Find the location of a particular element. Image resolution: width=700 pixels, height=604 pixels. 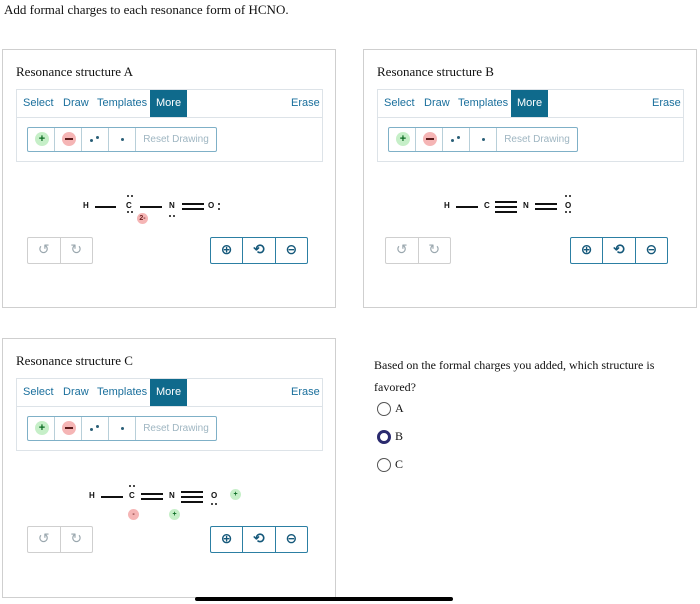

molecule-drawing: H C N O is located at coordinates (524, 210).